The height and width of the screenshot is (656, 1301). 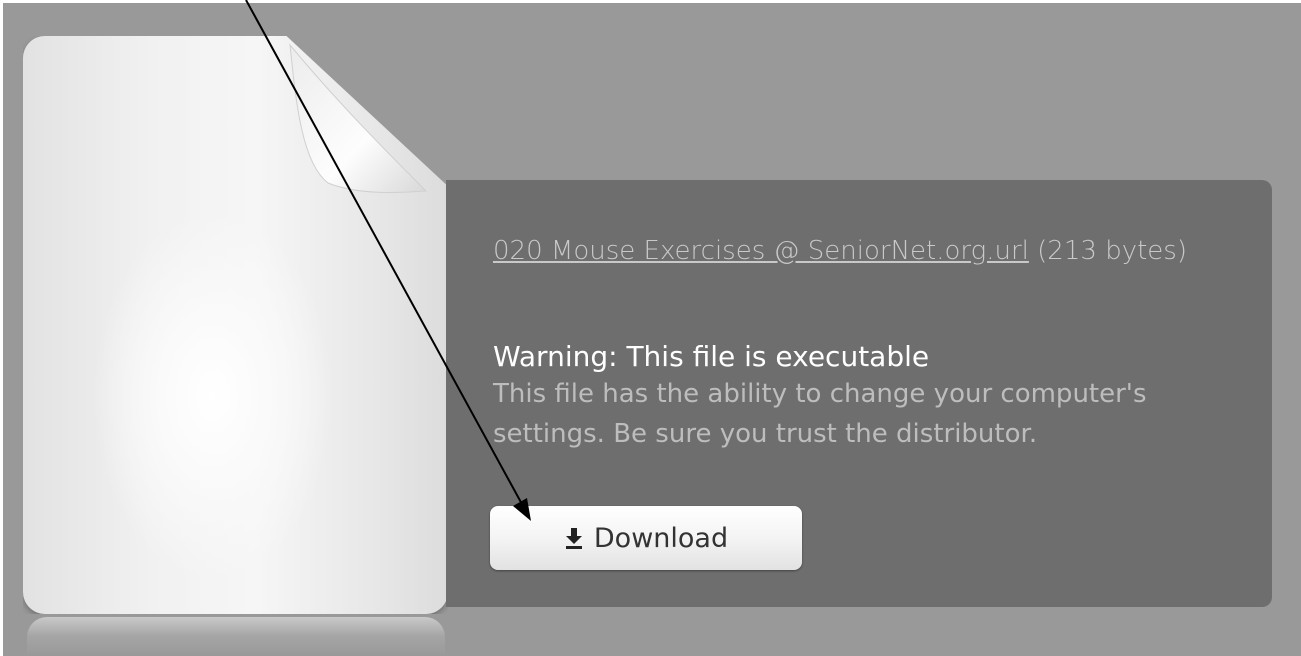 I want to click on download-button-label: Download, so click(x=661, y=538).